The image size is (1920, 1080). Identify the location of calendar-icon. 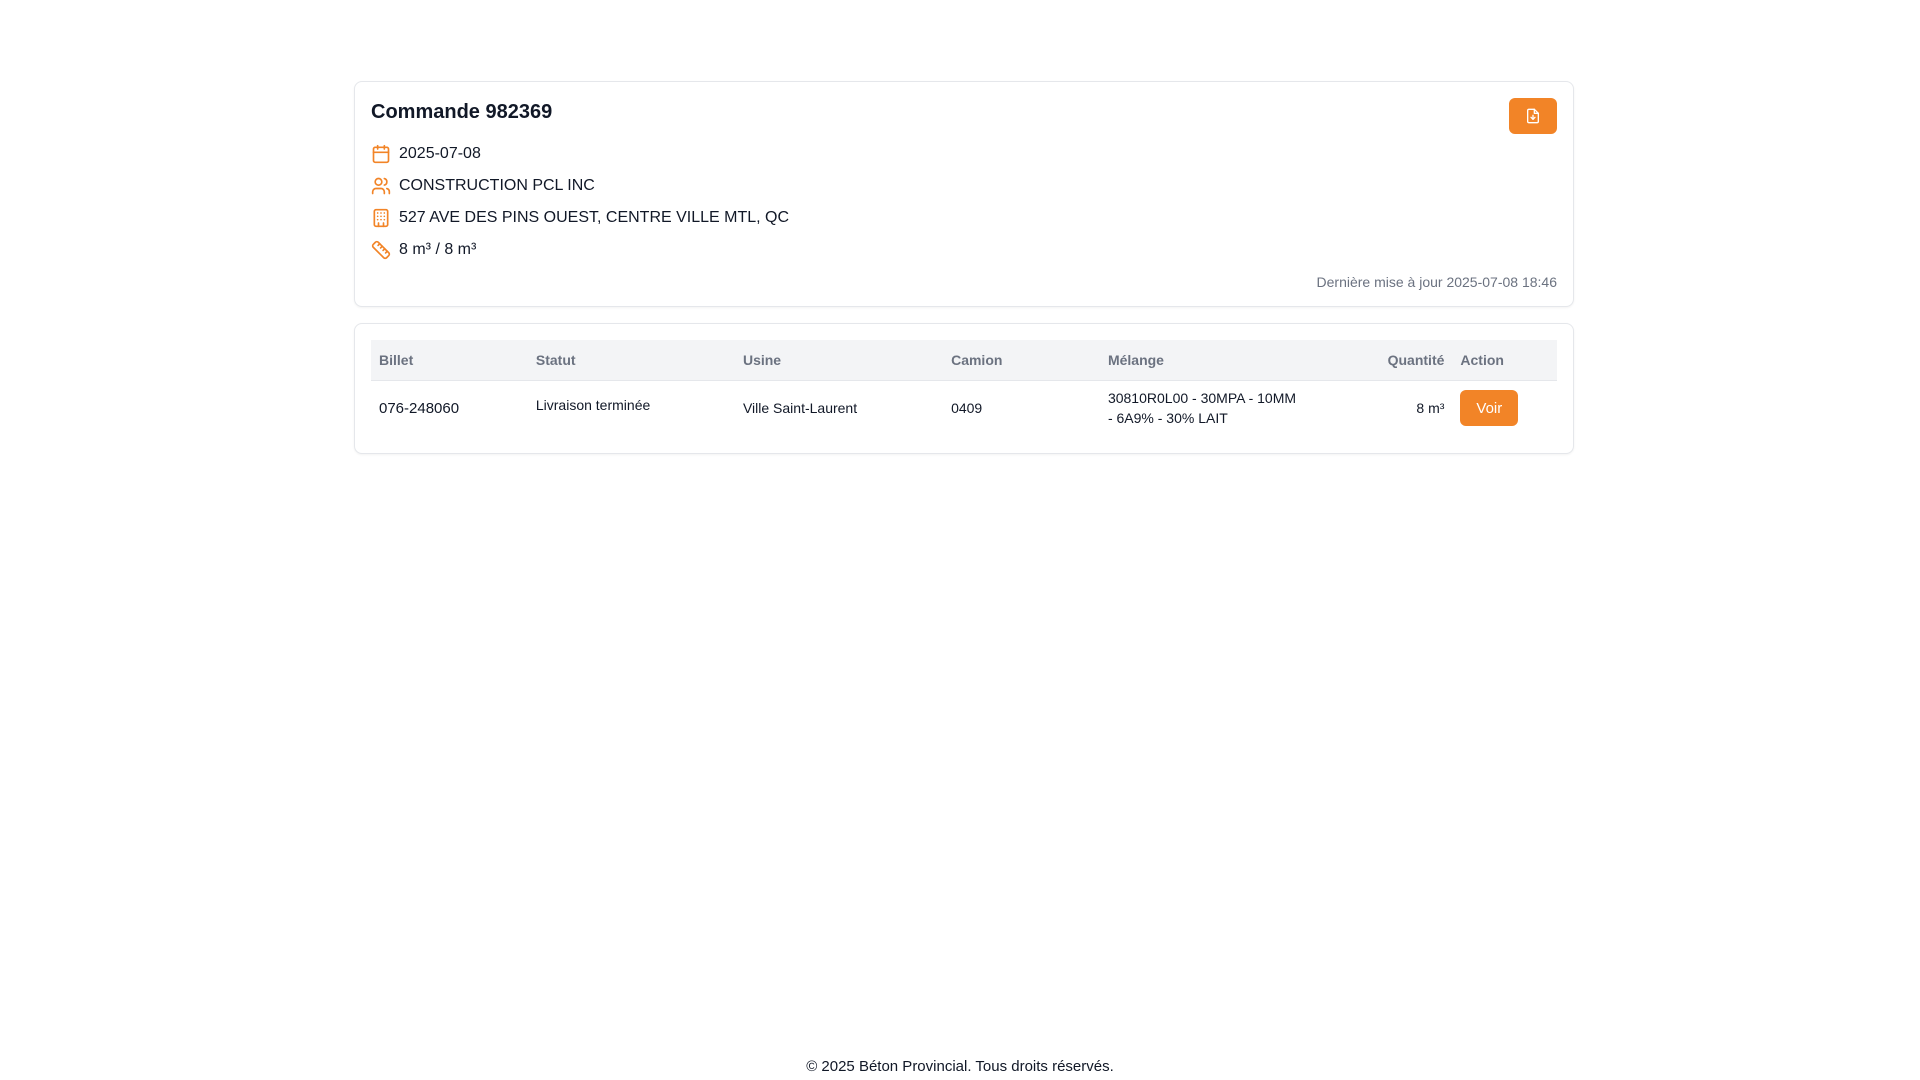
(381, 154).